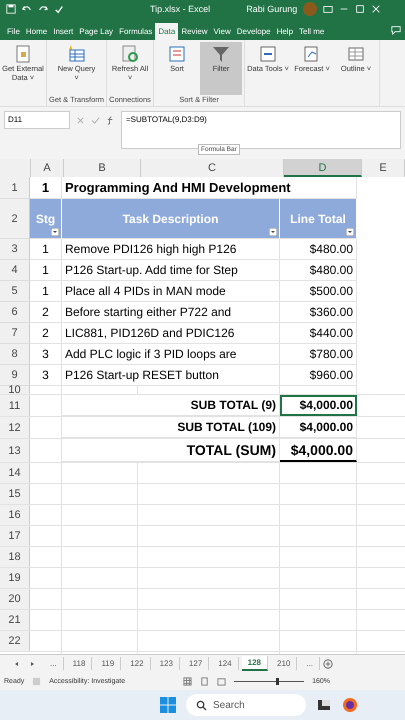  I want to click on start-icon, so click(168, 705).